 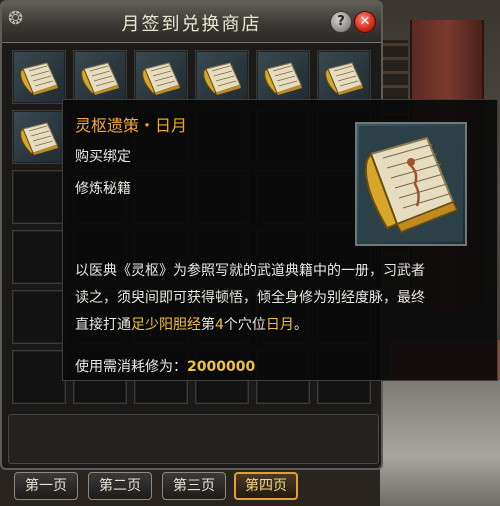 What do you see at coordinates (193, 439) in the screenshot?
I see `info-panel` at bounding box center [193, 439].